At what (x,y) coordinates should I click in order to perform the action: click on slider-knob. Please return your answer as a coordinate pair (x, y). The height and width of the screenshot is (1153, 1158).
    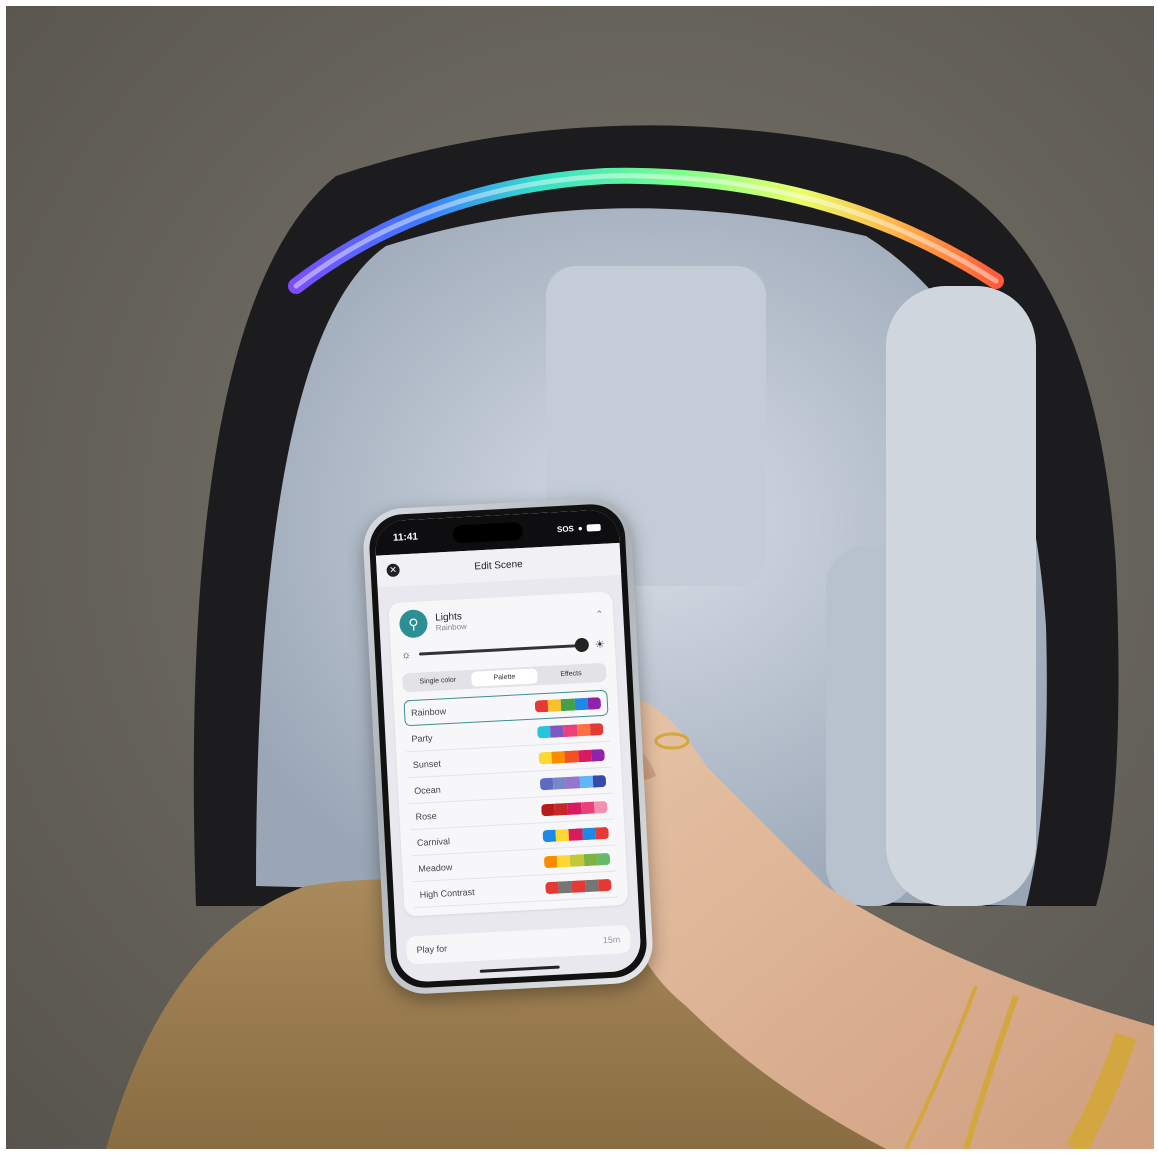
    Looking at the image, I should click on (582, 645).